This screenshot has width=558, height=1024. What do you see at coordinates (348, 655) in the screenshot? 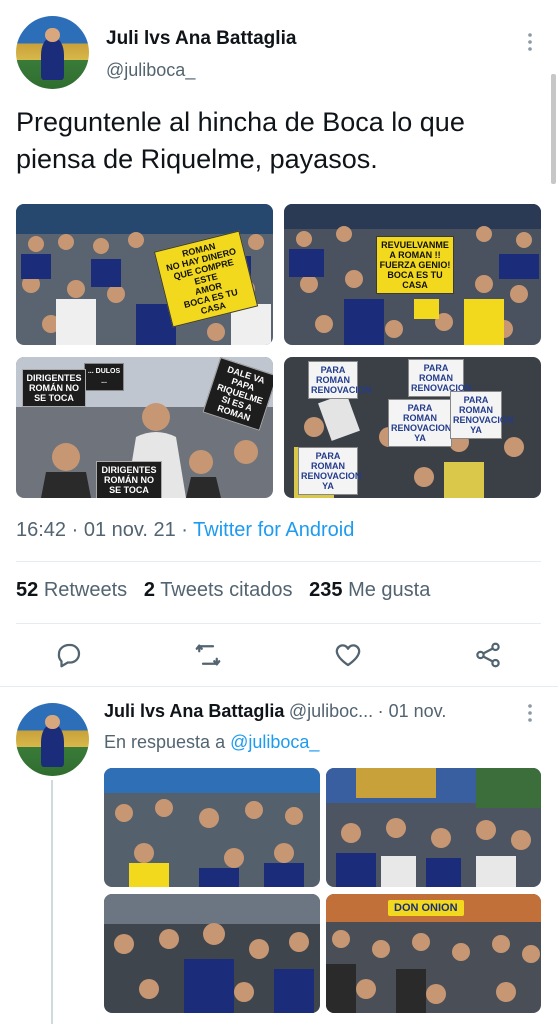
I see `like-icon` at bounding box center [348, 655].